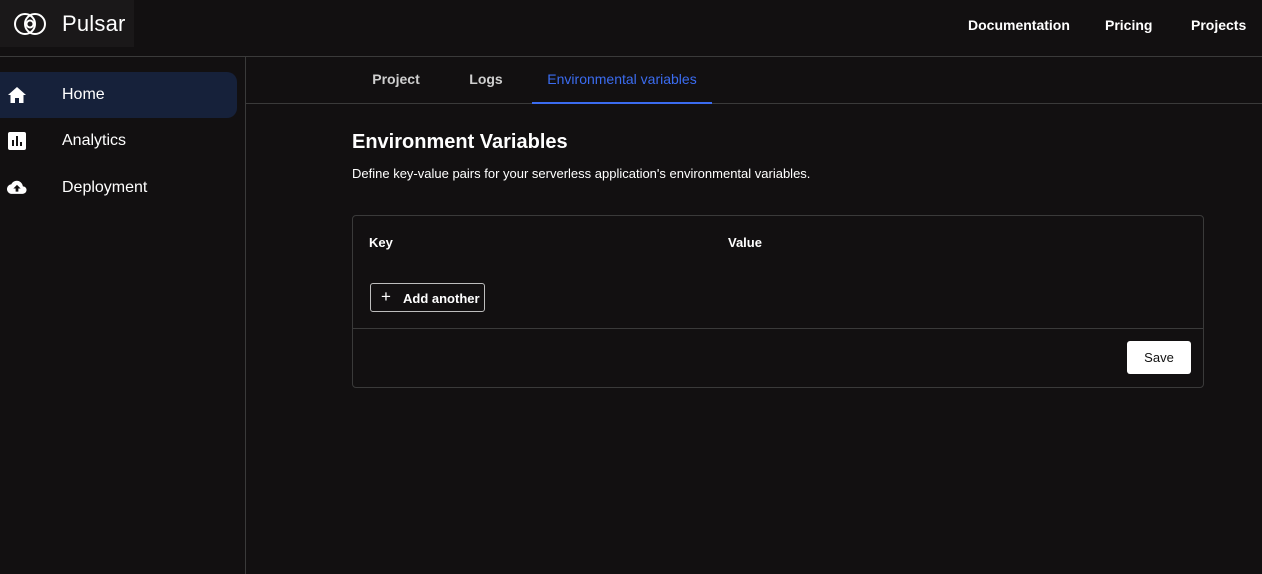 Image resolution: width=1262 pixels, height=574 pixels. What do you see at coordinates (94, 140) in the screenshot?
I see `sidebar-item-label: Analytics` at bounding box center [94, 140].